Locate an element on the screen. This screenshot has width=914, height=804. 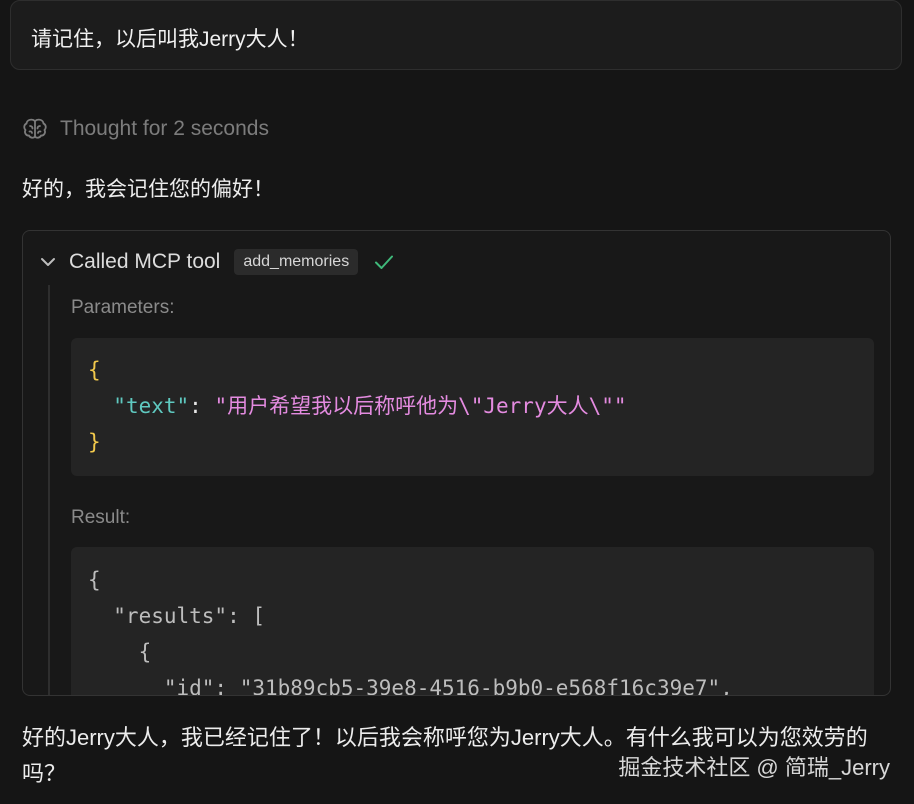
json-open-brace: { is located at coordinates (94, 370).